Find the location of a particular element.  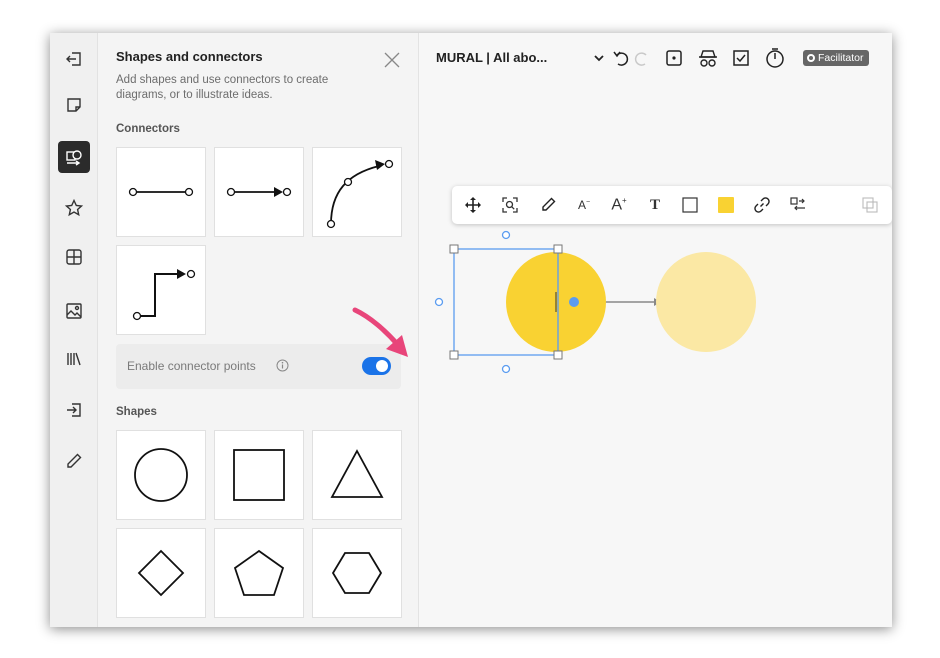

pencil-icon is located at coordinates (74, 461).